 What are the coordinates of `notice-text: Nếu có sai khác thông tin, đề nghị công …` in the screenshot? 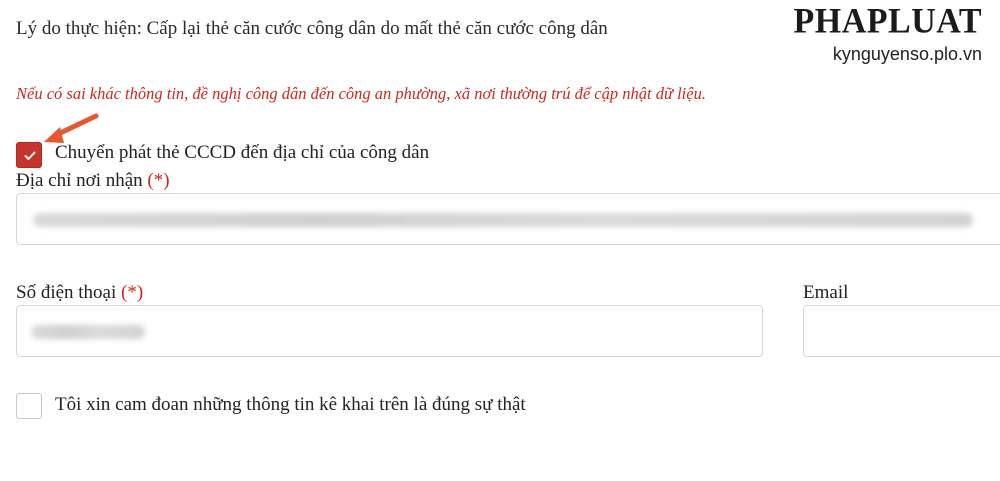 It's located at (361, 93).